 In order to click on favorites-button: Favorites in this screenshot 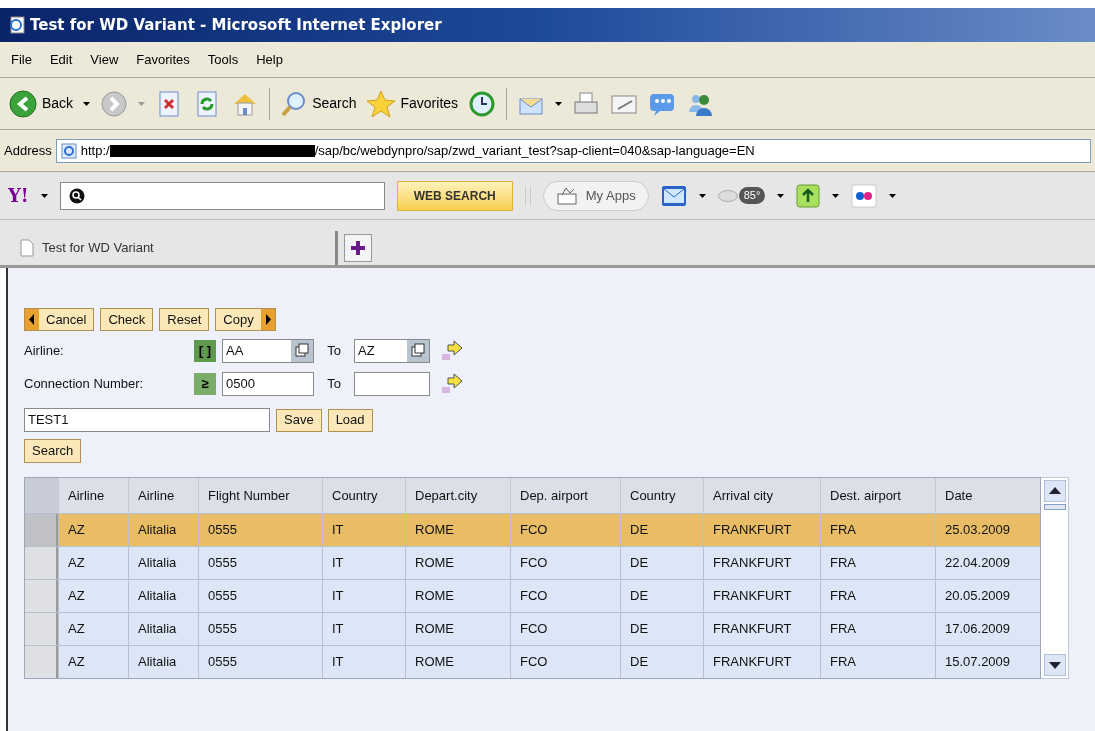, I will do `click(412, 103)`.